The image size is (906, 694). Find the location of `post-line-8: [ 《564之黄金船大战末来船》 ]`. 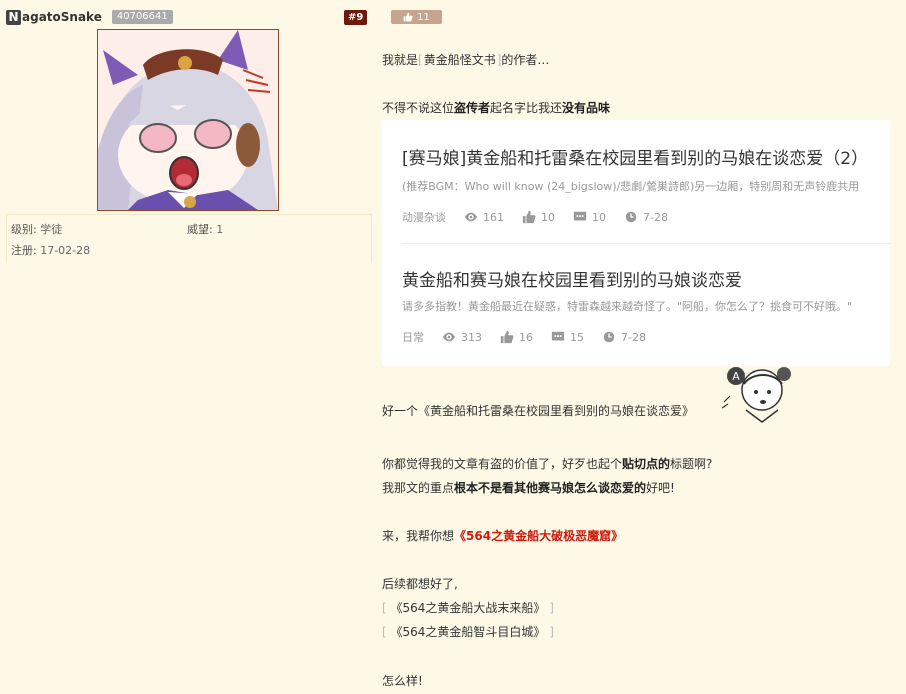

post-line-8: [ 《564之黄金船大战末来船》 ] is located at coordinates (468, 607).